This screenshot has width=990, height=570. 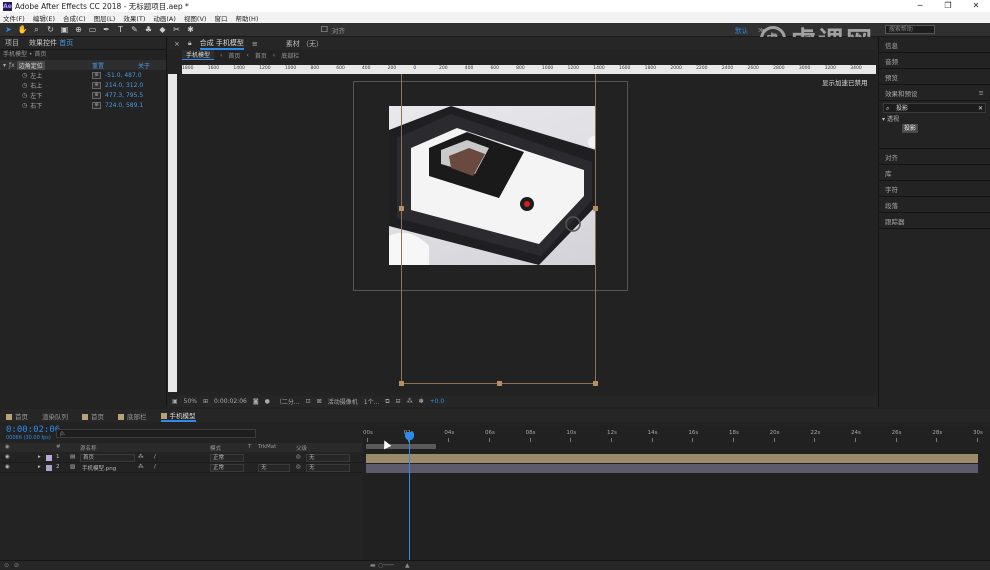 What do you see at coordinates (198, 55) in the screenshot?
I see `flow-item-phone-model: 手机模型` at bounding box center [198, 55].